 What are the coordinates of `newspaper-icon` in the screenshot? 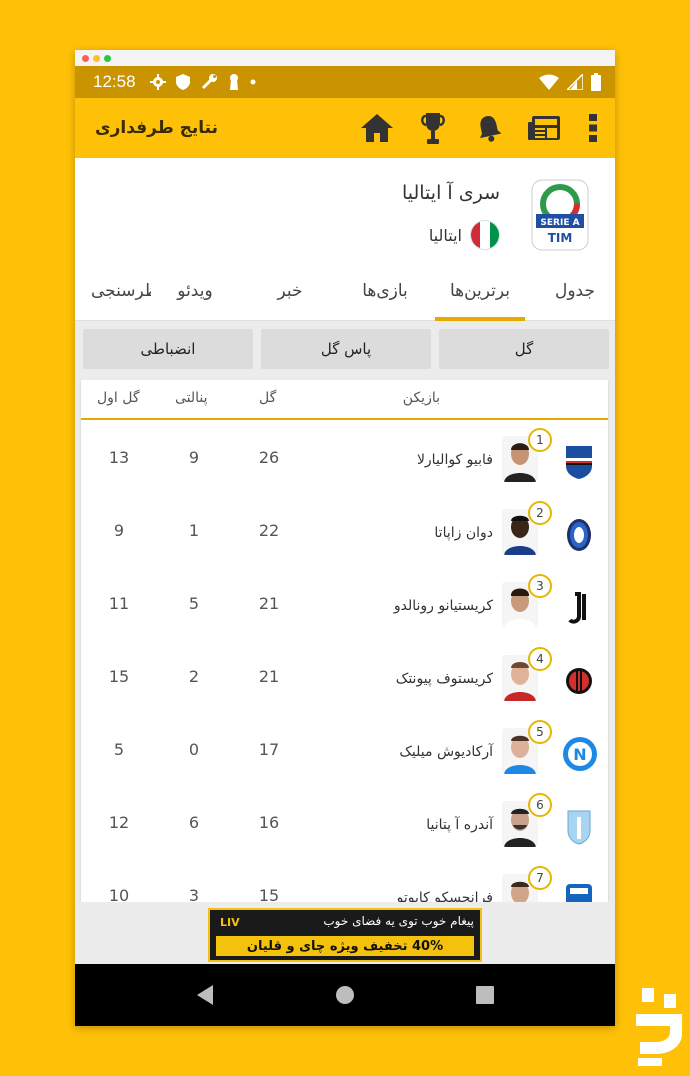 It's located at (544, 128).